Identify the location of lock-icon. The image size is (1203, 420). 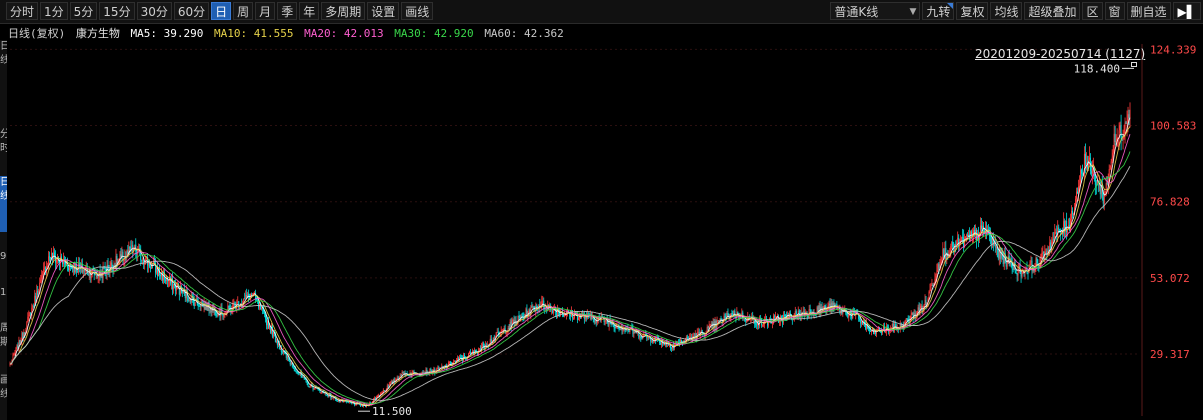
(1134, 64).